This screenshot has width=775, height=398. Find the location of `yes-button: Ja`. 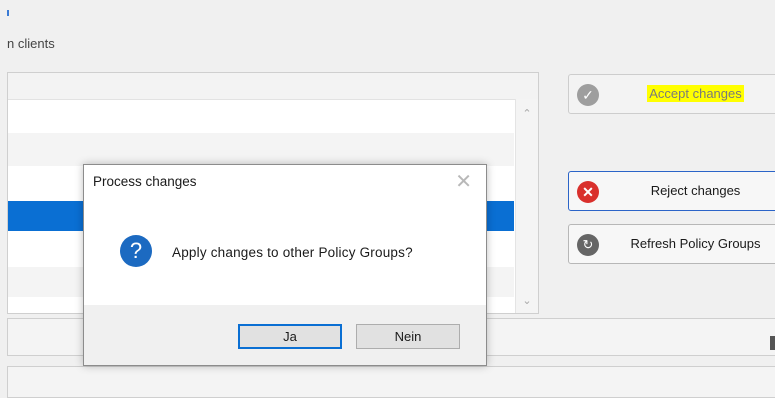

yes-button: Ja is located at coordinates (290, 336).